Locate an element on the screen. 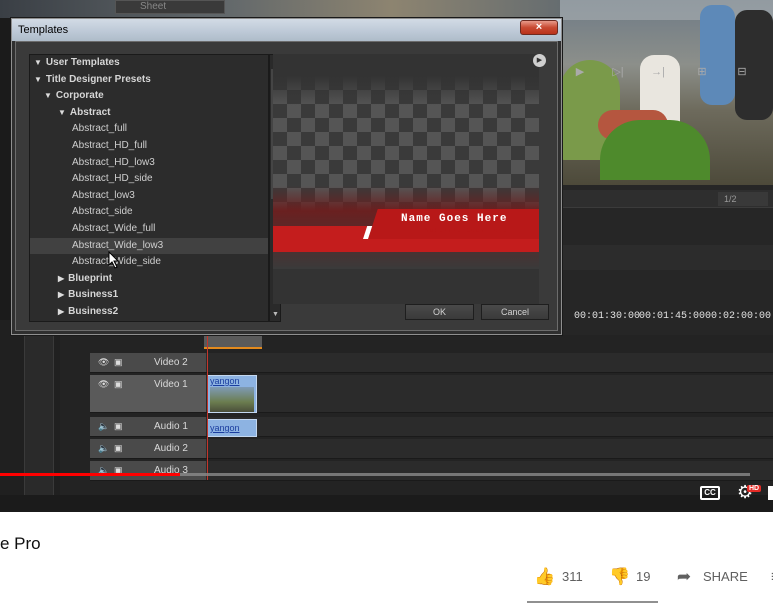 The height and width of the screenshot is (615, 773). cancel-button: Cancel is located at coordinates (515, 312).